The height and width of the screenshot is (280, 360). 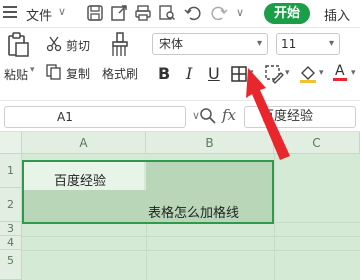 What do you see at coordinates (95, 117) in the screenshot?
I see `name-box: A1` at bounding box center [95, 117].